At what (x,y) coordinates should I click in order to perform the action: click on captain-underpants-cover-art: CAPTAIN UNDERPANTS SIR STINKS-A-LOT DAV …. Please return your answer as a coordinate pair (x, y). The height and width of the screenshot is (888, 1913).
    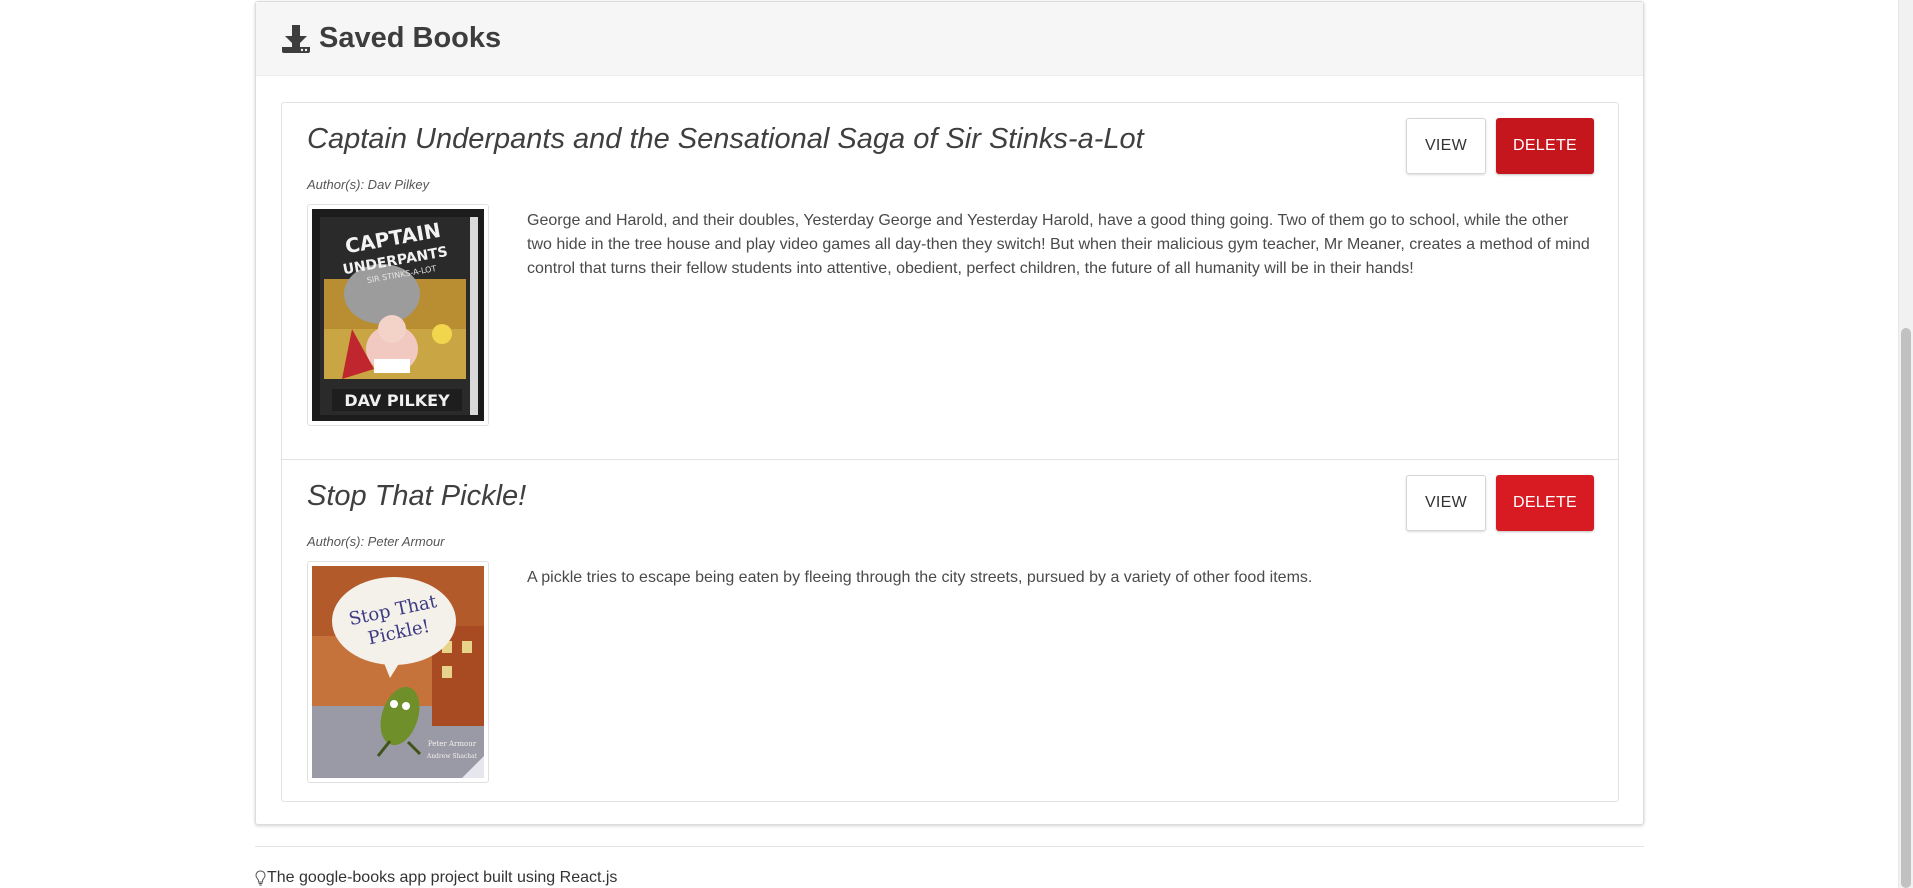
    Looking at the image, I should click on (398, 315).